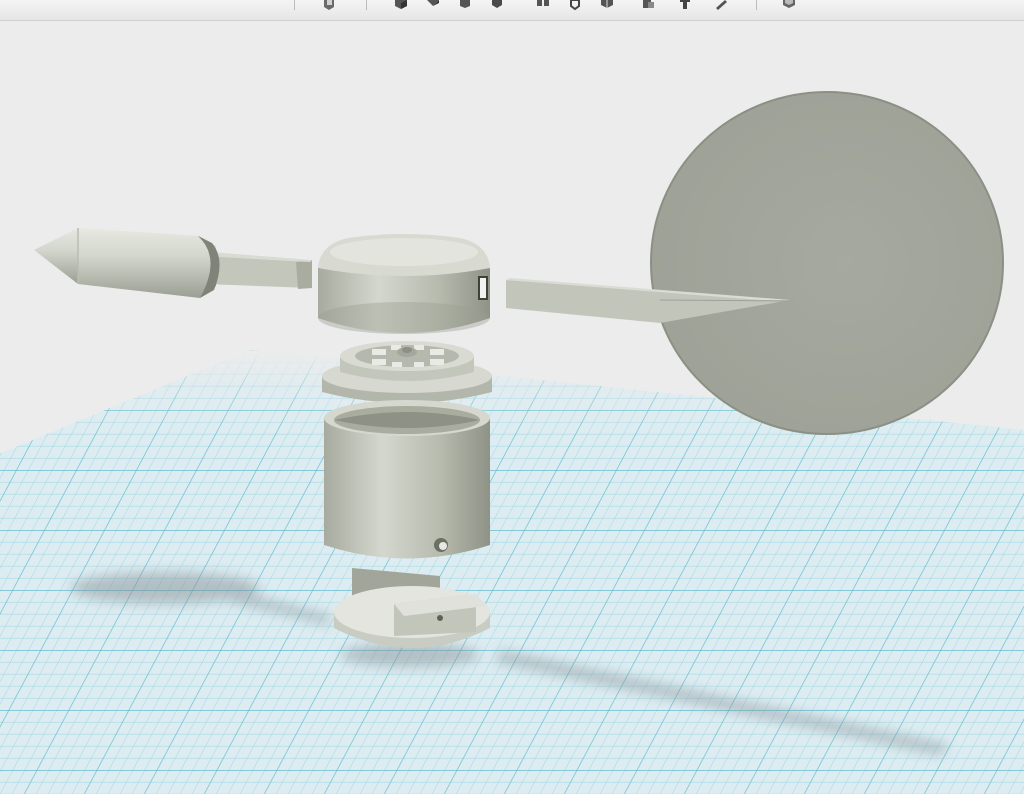 The width and height of the screenshot is (1024, 794). I want to click on cylinder-primitive-icon, so click(465, 6).